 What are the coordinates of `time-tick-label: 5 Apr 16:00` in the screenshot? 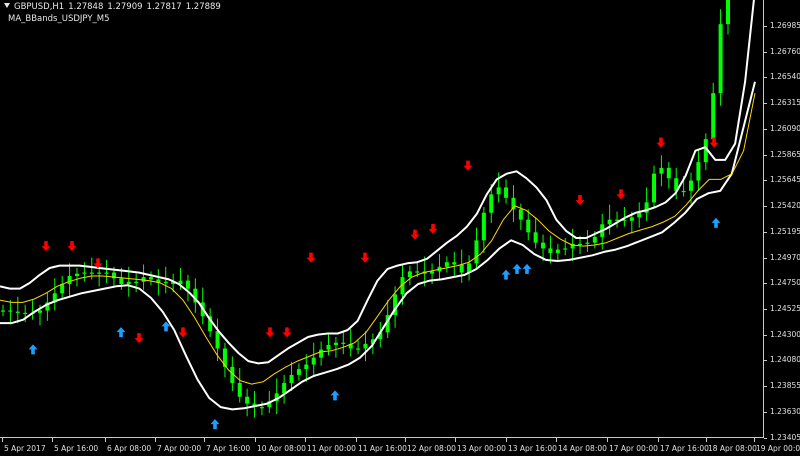 It's located at (76, 448).